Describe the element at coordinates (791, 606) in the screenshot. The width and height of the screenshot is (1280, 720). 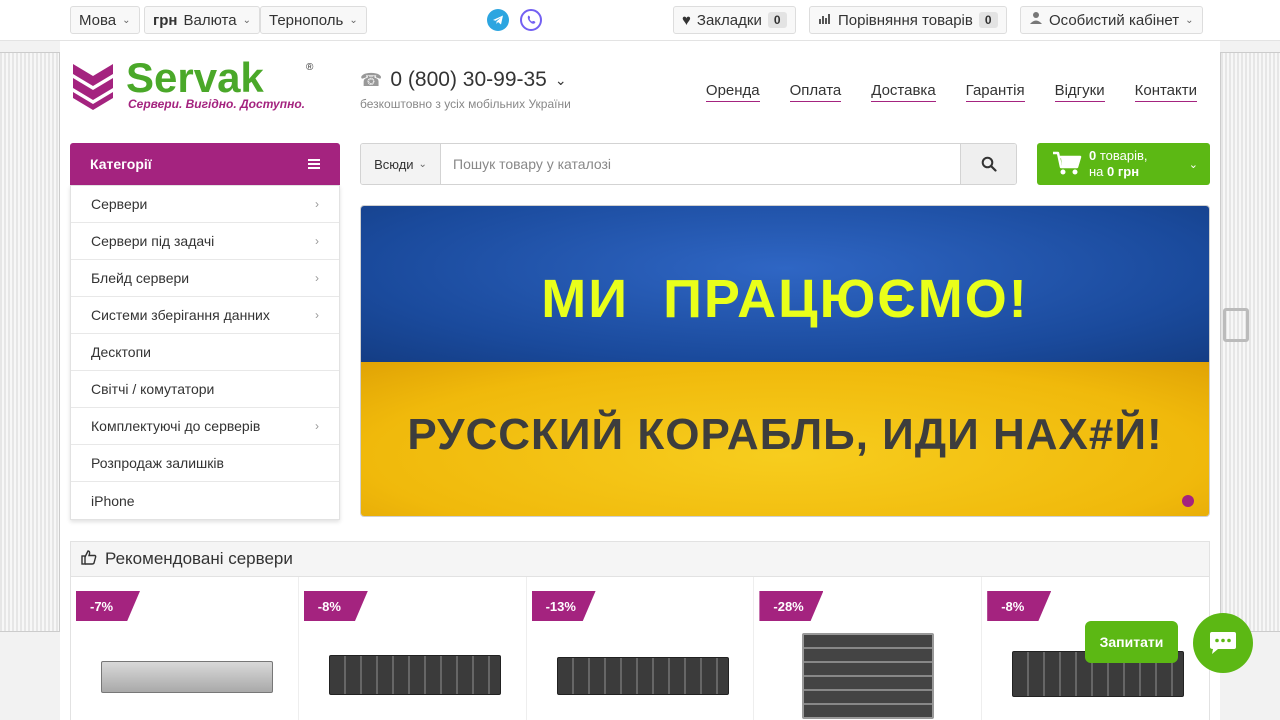
I see `discount-badge: -28%` at that location.